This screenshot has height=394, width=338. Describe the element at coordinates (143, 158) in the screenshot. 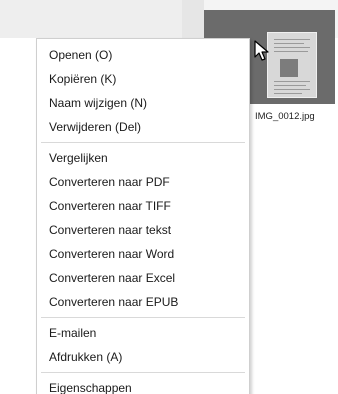

I see `menu-item-vergelijken: Vergelijken` at that location.